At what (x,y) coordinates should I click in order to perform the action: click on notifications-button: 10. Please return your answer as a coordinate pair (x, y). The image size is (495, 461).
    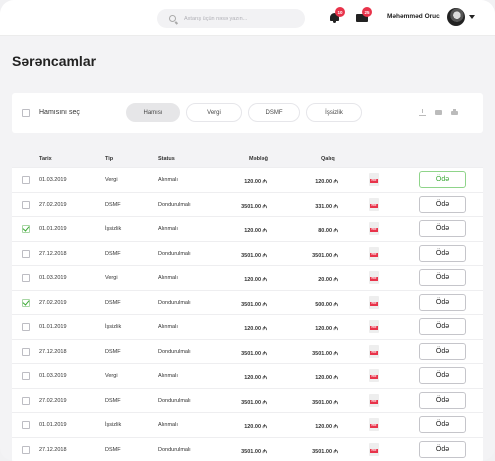
    Looking at the image, I should click on (337, 15).